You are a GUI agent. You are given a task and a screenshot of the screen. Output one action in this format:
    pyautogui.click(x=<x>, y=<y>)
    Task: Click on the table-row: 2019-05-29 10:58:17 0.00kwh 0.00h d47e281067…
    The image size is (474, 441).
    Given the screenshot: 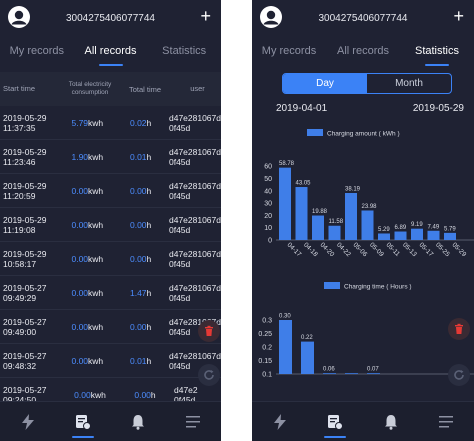 What is the action you would take?
    pyautogui.click(x=110, y=259)
    